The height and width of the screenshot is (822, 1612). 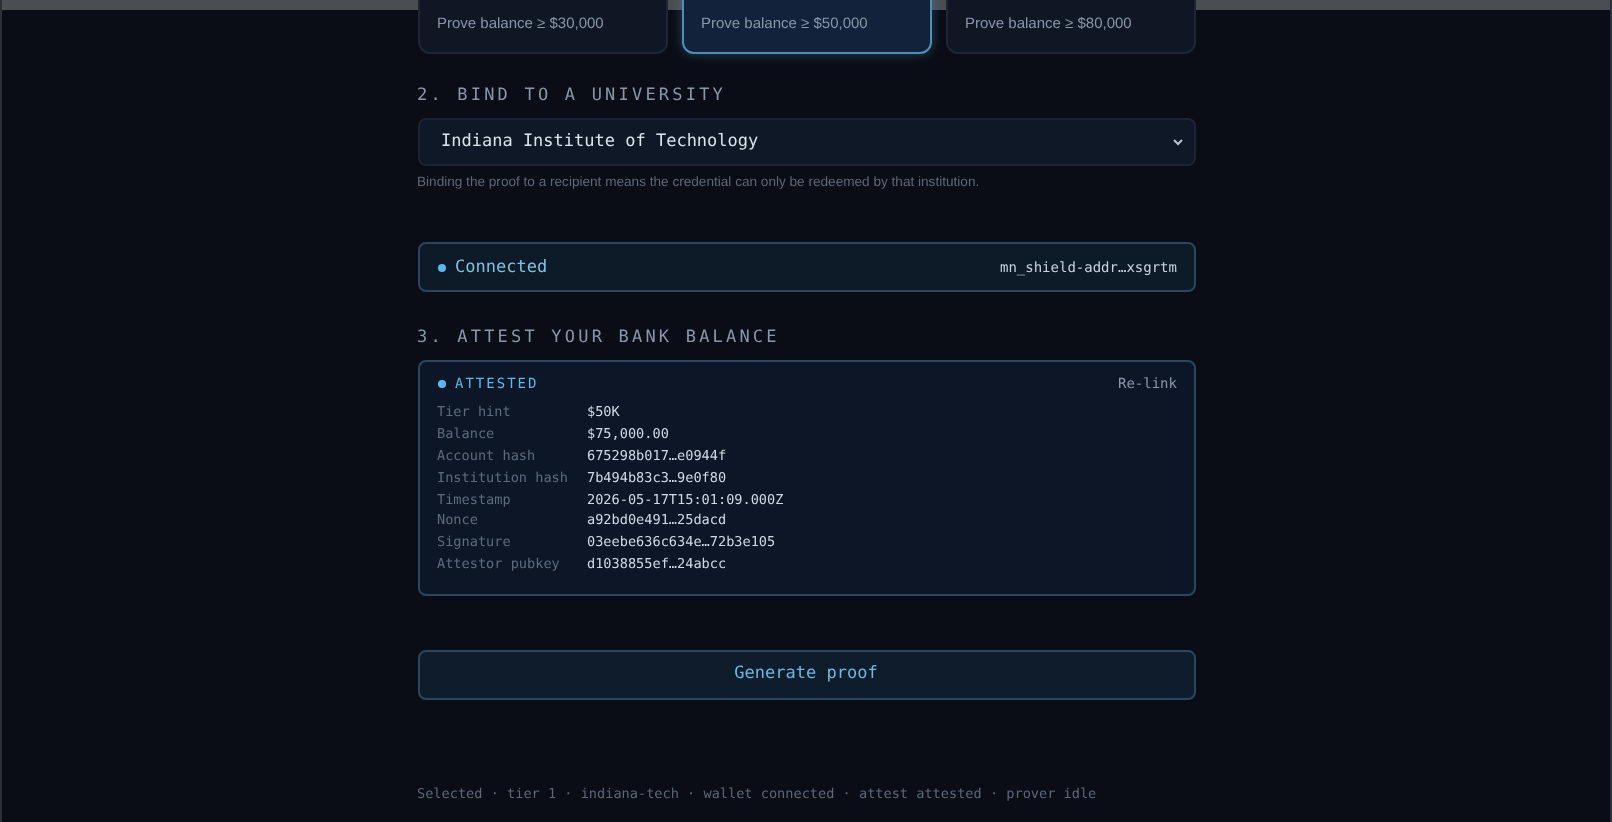 I want to click on university-select: Indiana Institute of Technology, so click(x=806, y=142).